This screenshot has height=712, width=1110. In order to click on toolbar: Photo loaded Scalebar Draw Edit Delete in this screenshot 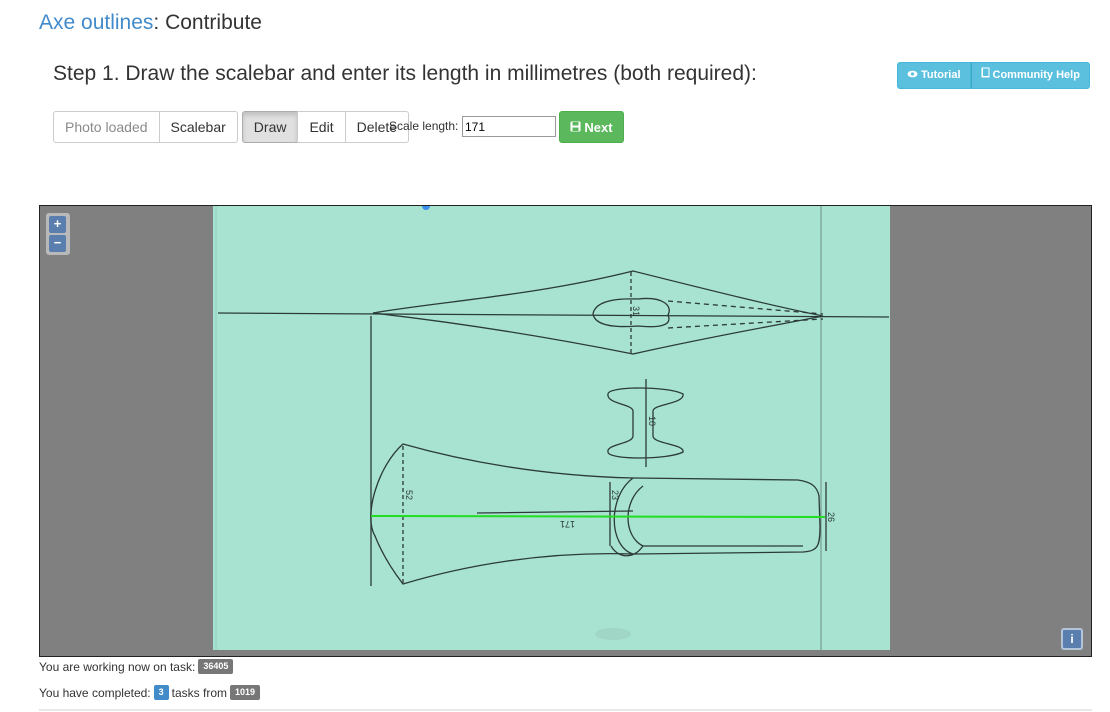, I will do `click(231, 127)`.